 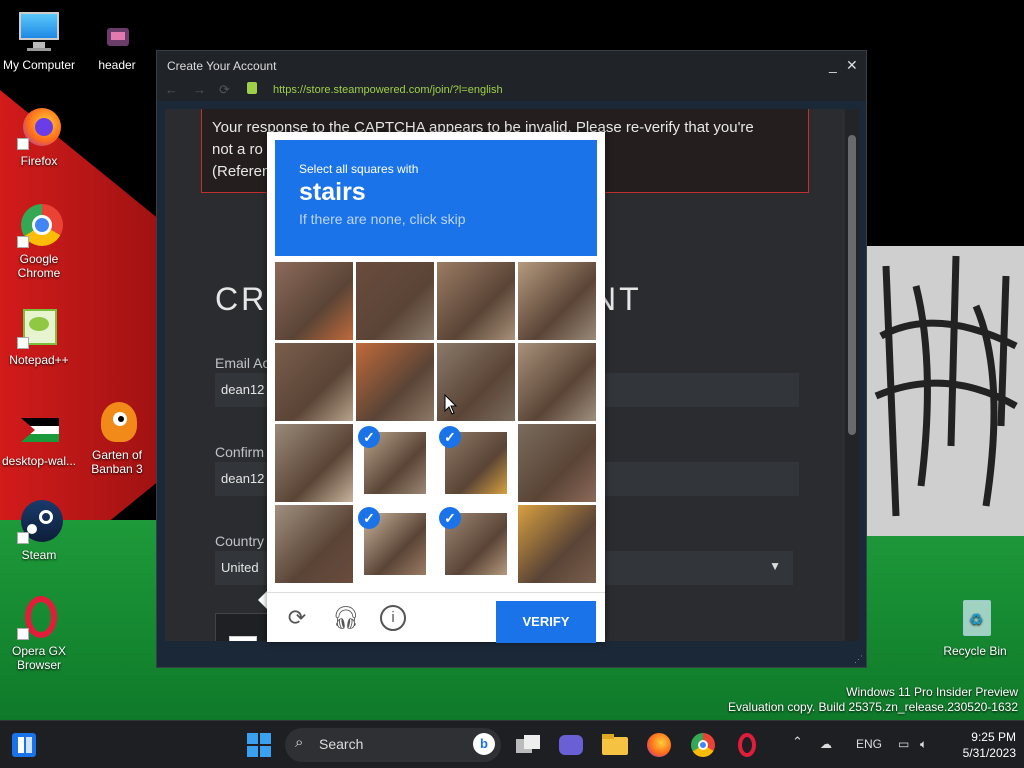 I want to click on desktop-icon-chrome: Google Chrome, so click(x=39, y=242).